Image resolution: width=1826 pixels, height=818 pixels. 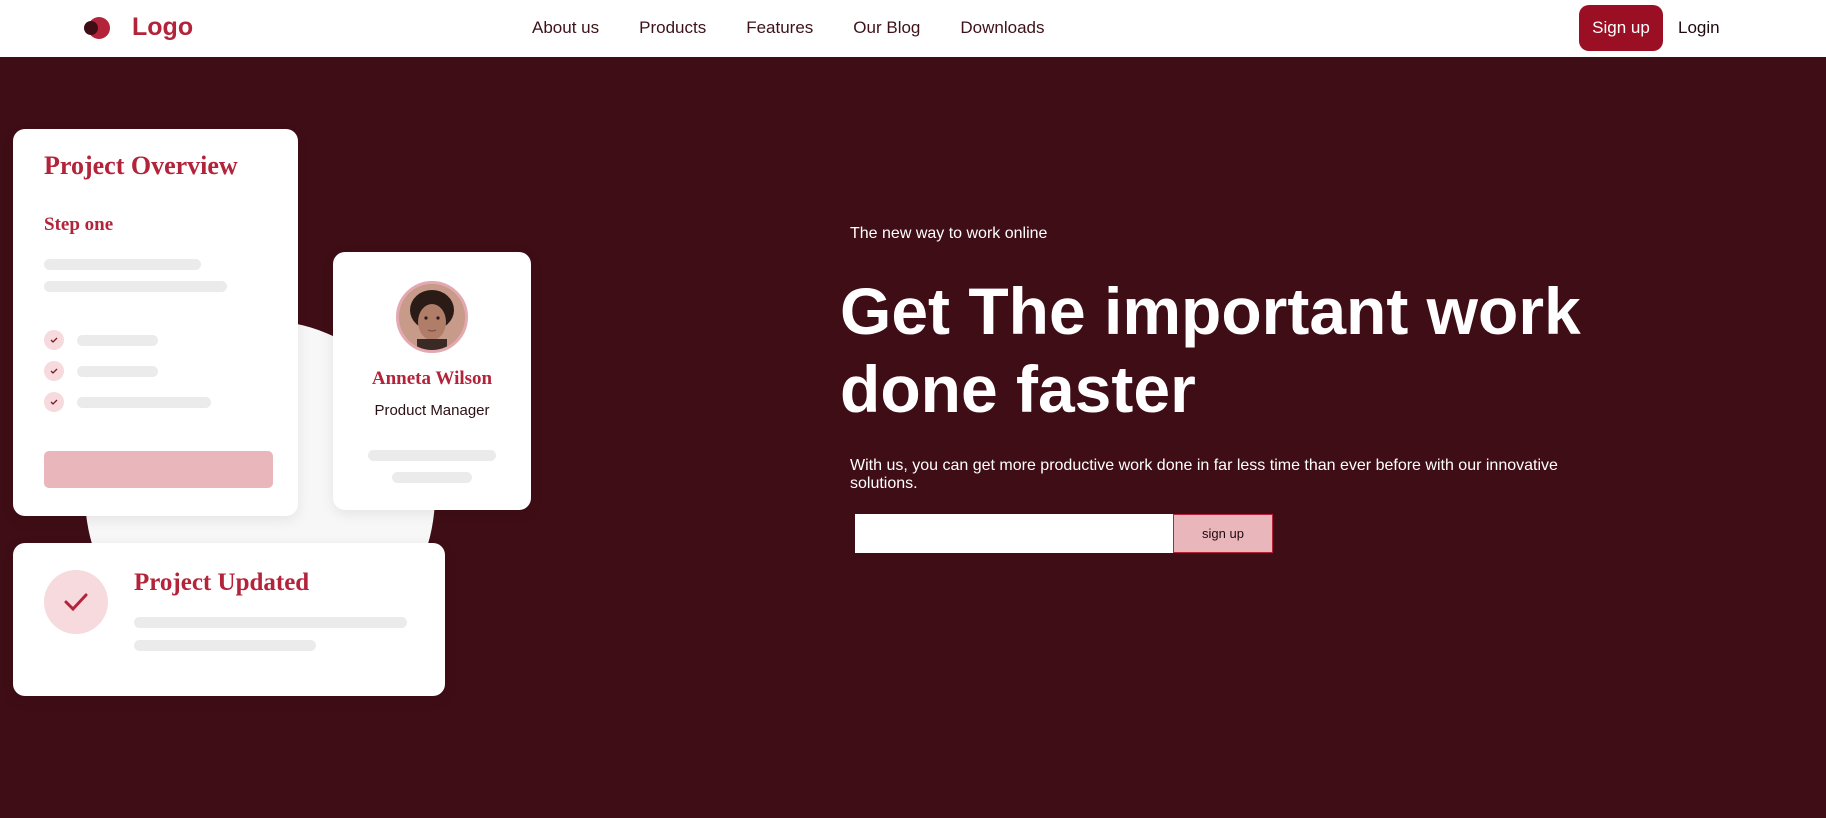 What do you see at coordinates (1699, 28) in the screenshot?
I see `login-link: Login` at bounding box center [1699, 28].